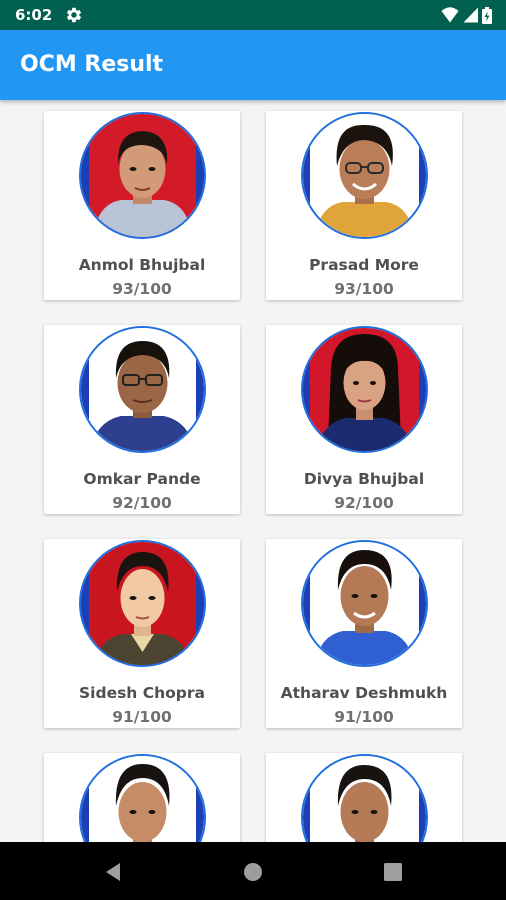 This screenshot has width=506, height=900. I want to click on settings-gear-icon, so click(74, 15).